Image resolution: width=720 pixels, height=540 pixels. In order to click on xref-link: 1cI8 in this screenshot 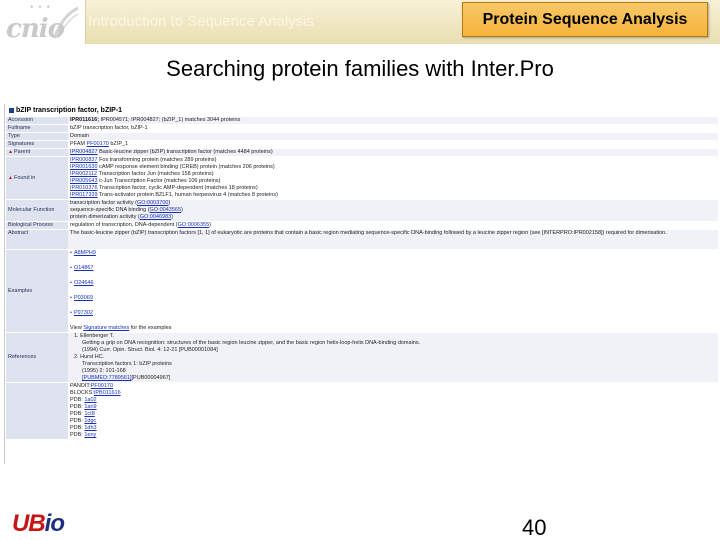, I will do `click(89, 414)`.